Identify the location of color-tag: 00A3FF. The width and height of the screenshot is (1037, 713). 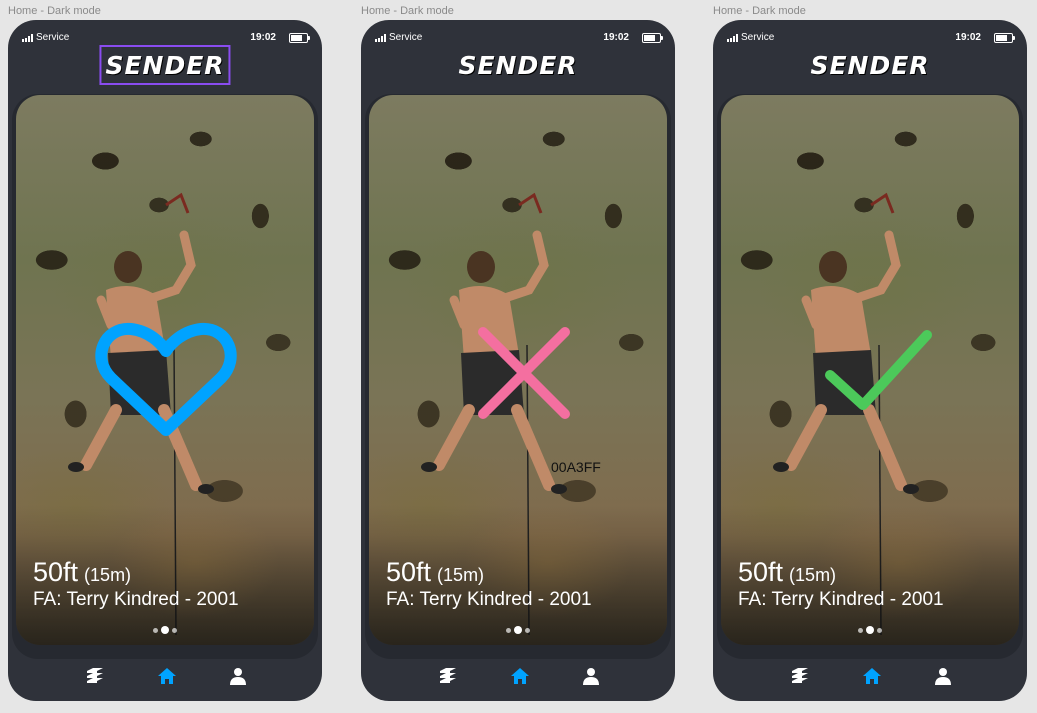
(576, 467).